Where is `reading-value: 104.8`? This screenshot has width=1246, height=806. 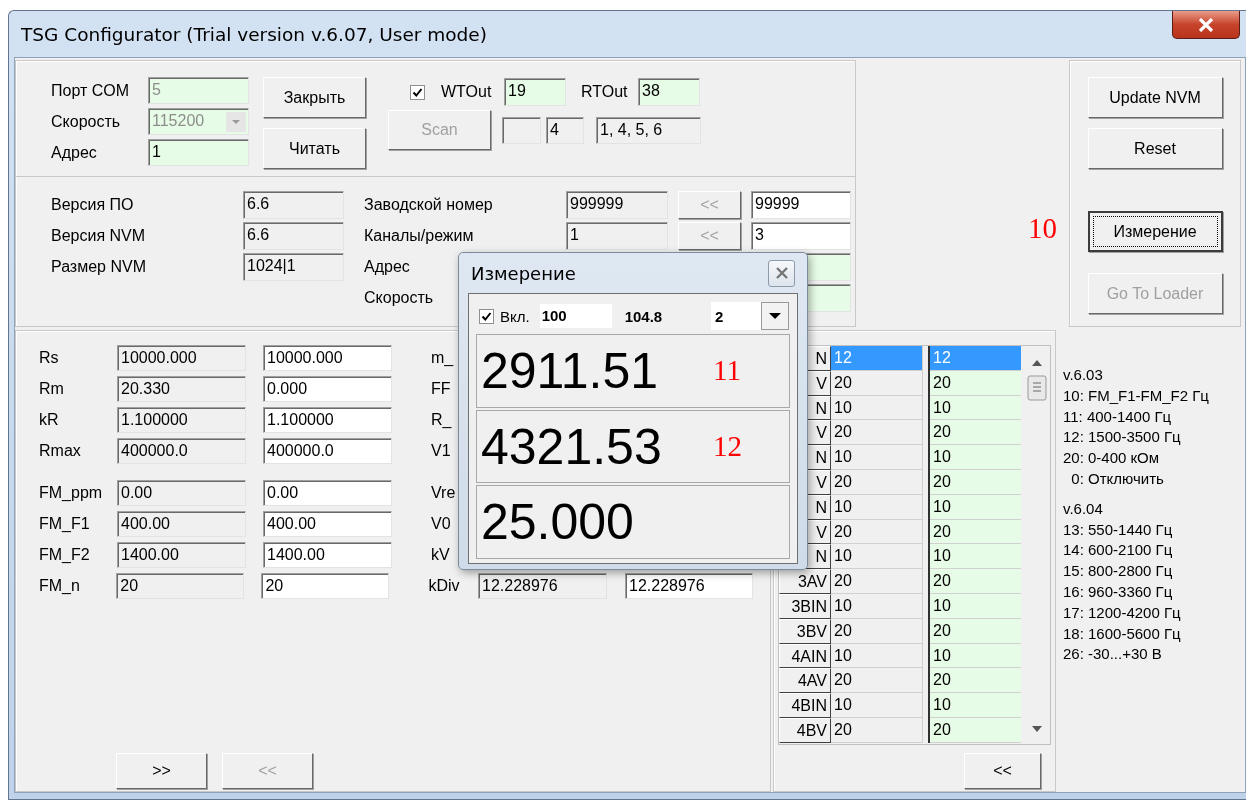 reading-value: 104.8 is located at coordinates (643, 316).